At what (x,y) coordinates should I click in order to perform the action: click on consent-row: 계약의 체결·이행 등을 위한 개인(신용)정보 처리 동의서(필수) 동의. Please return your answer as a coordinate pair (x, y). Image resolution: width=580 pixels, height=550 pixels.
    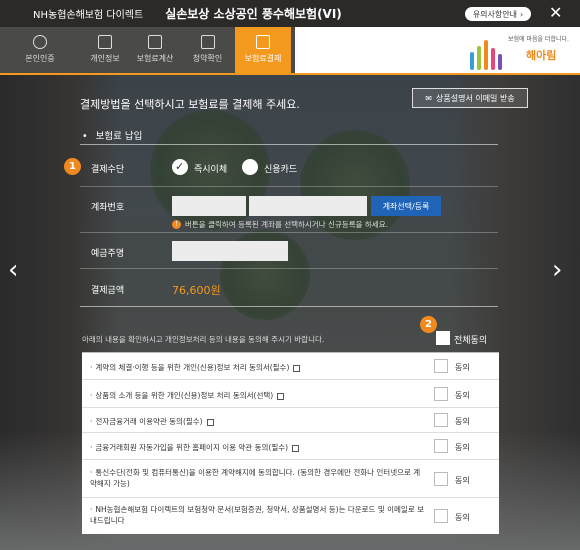
    Looking at the image, I should click on (290, 366).